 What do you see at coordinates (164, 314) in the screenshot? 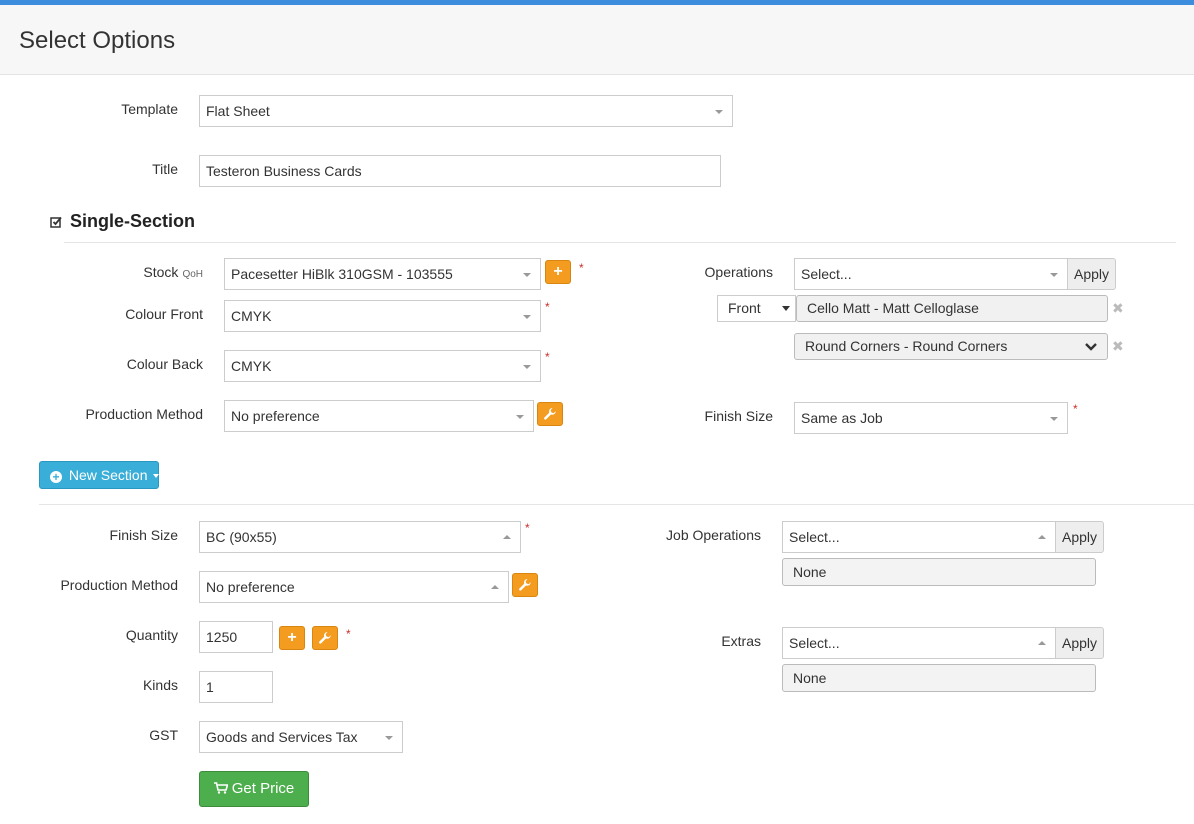
I see `colour-front-label: Colour Front` at bounding box center [164, 314].